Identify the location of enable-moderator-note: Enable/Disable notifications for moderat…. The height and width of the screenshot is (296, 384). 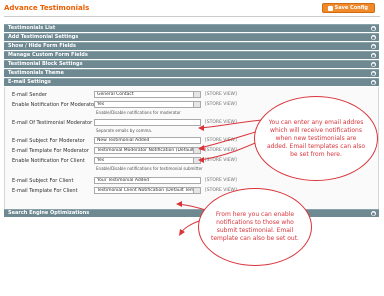
(138, 112).